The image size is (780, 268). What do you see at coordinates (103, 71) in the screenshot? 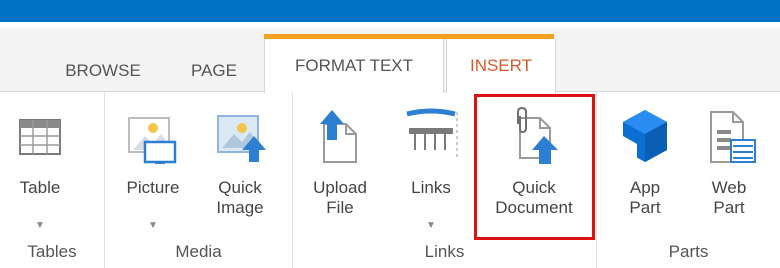
I see `tab-browse: BROWSE` at bounding box center [103, 71].